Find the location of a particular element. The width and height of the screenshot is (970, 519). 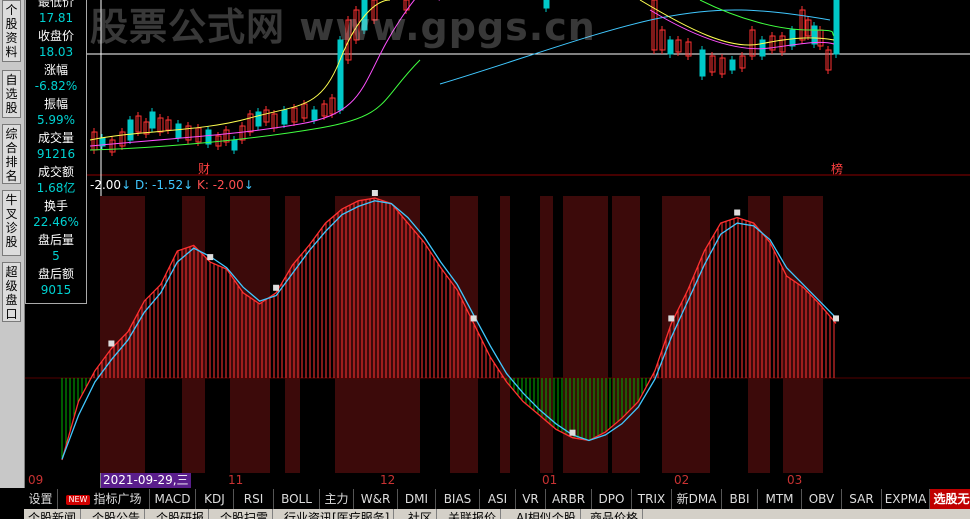

indicator-tab-label: EXPMA is located at coordinates (905, 499).